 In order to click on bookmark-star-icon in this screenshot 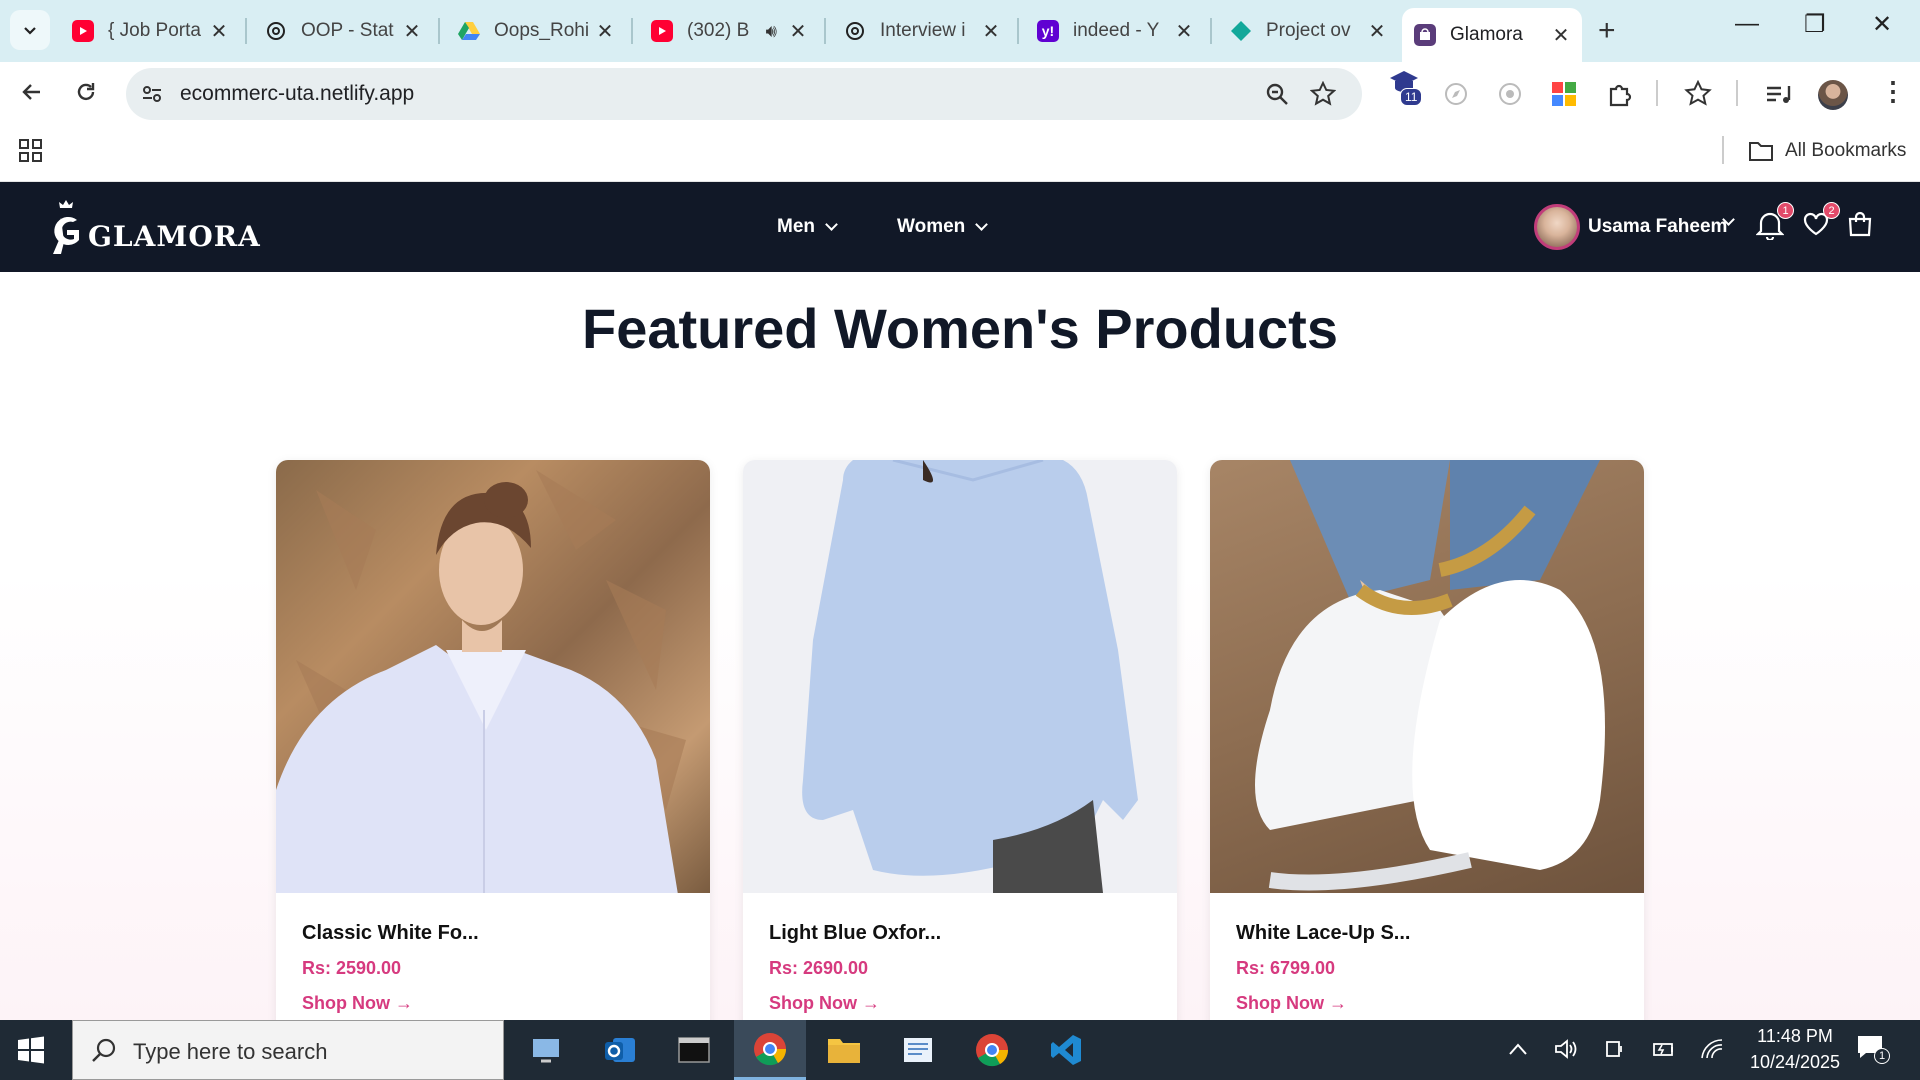, I will do `click(1323, 94)`.